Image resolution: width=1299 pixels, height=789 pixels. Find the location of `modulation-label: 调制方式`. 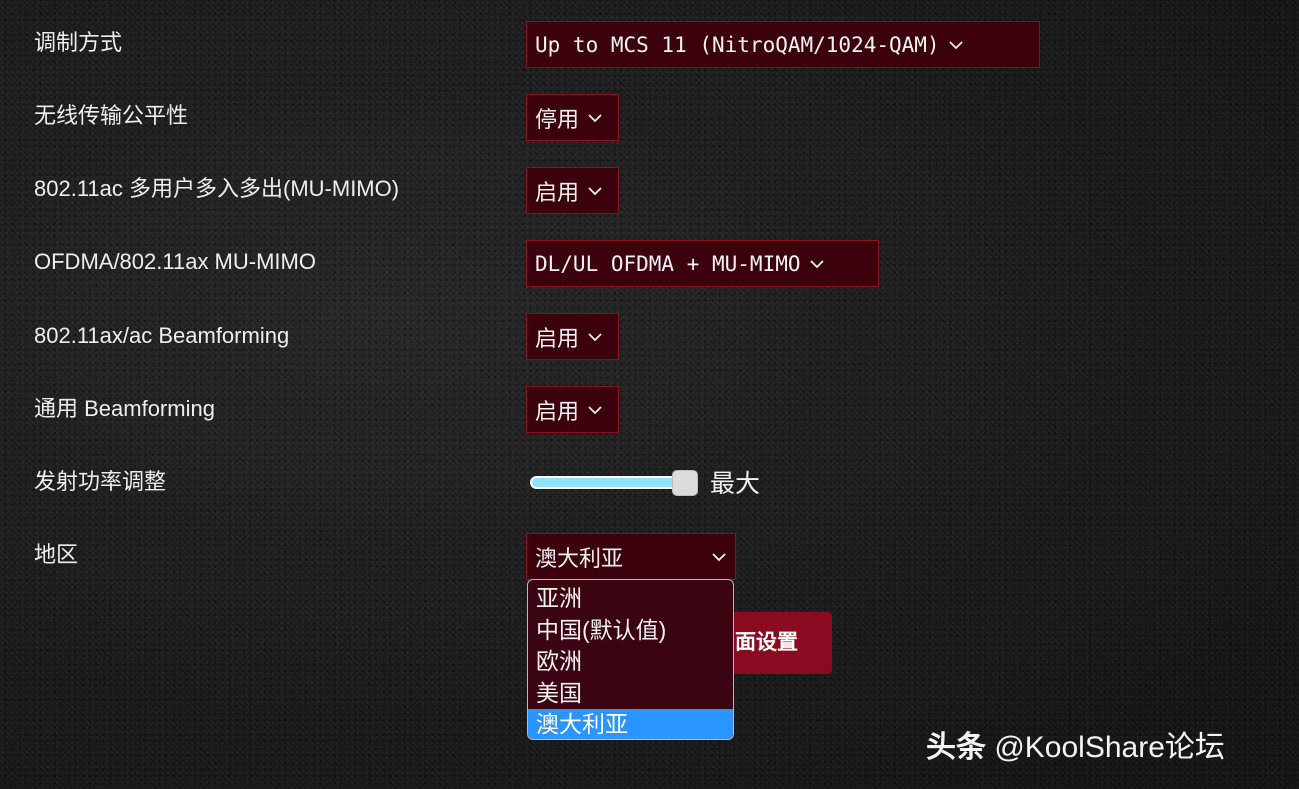

modulation-label: 调制方式 is located at coordinates (78, 42).